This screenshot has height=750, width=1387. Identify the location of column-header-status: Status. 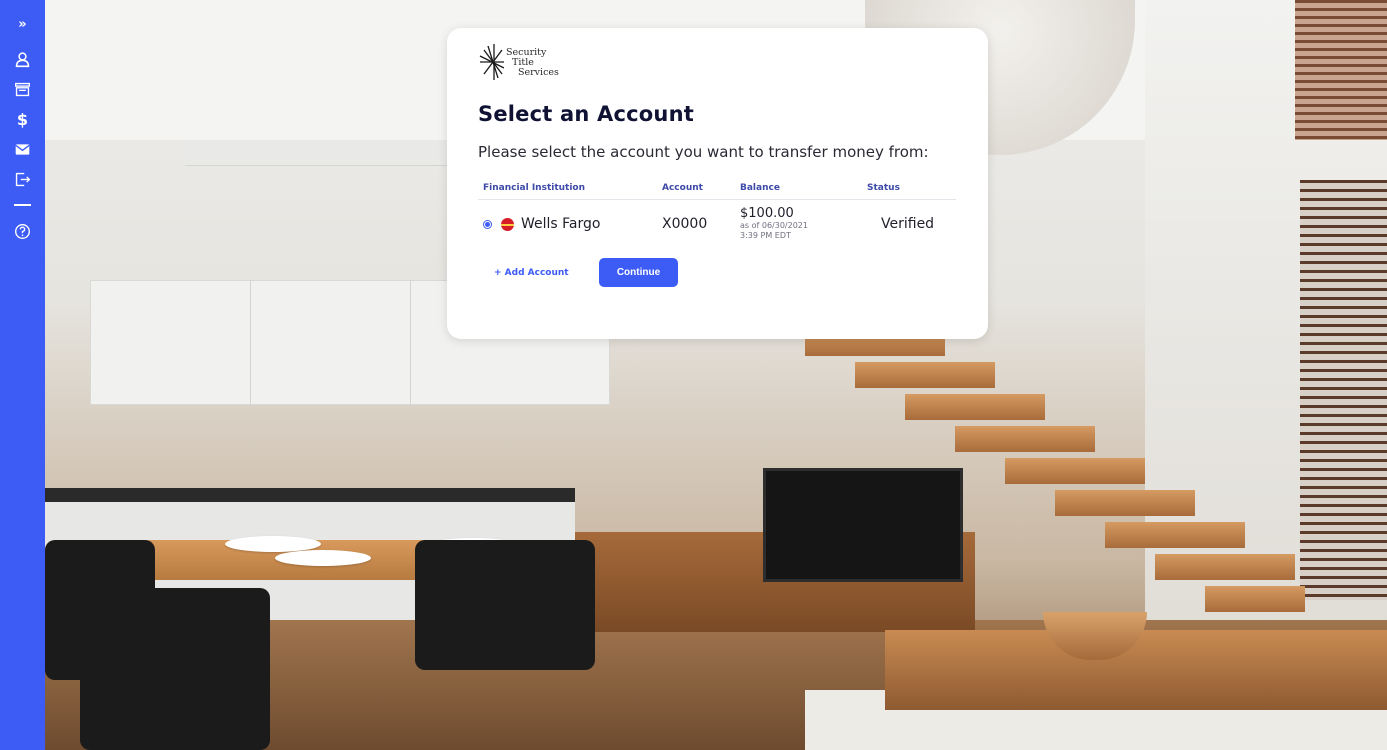
(911, 191).